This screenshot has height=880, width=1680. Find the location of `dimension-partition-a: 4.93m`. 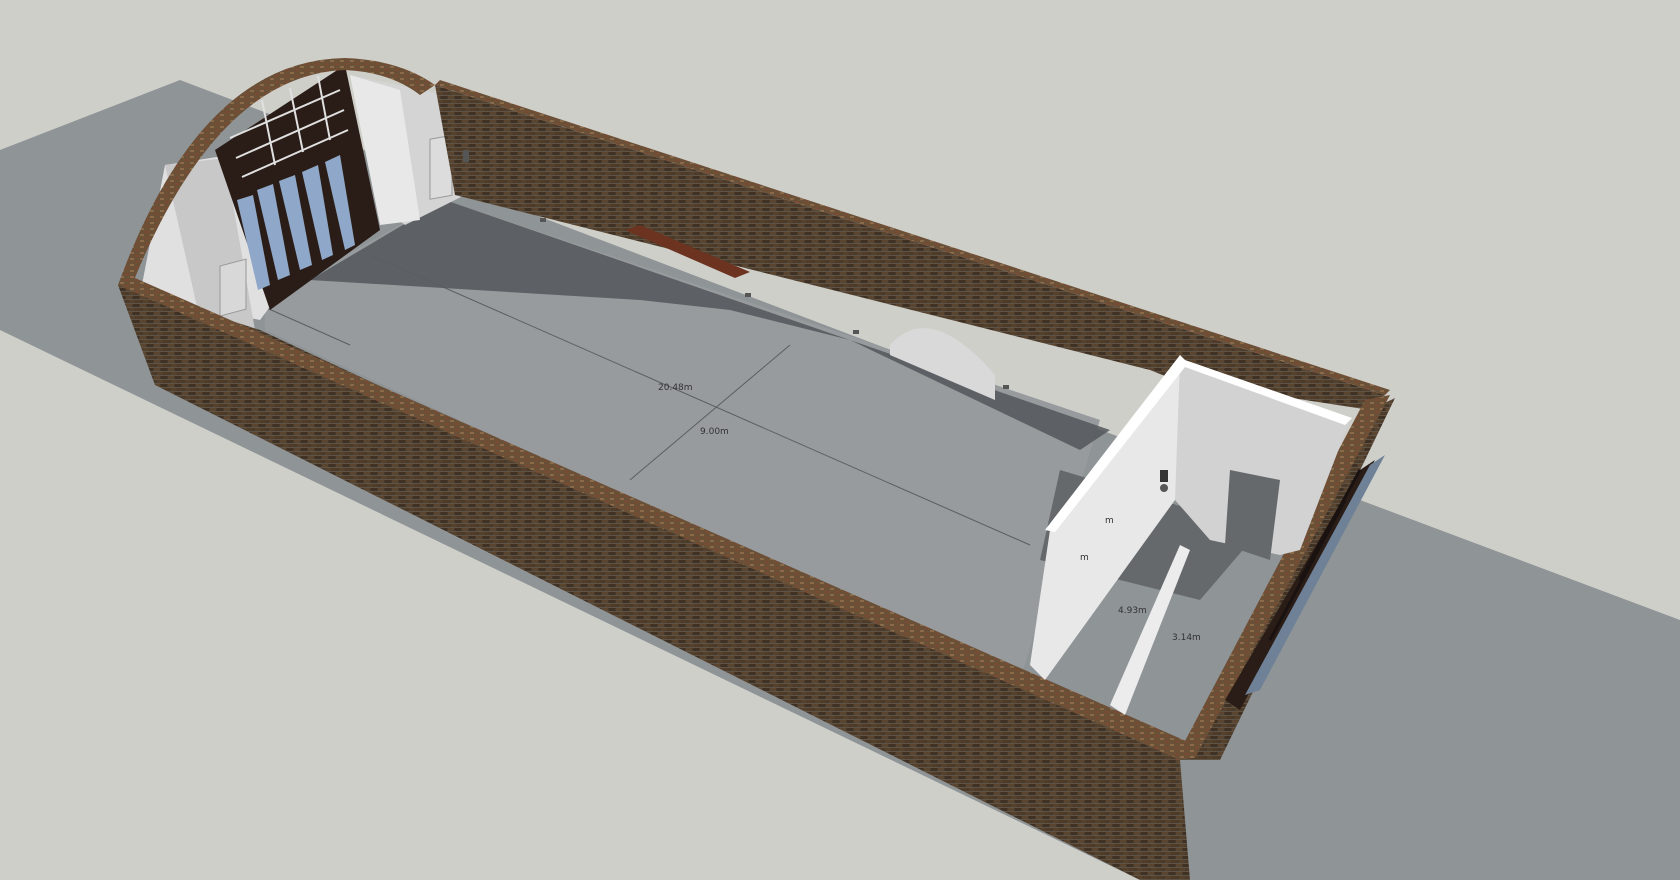

dimension-partition-a: 4.93m is located at coordinates (1132, 611).